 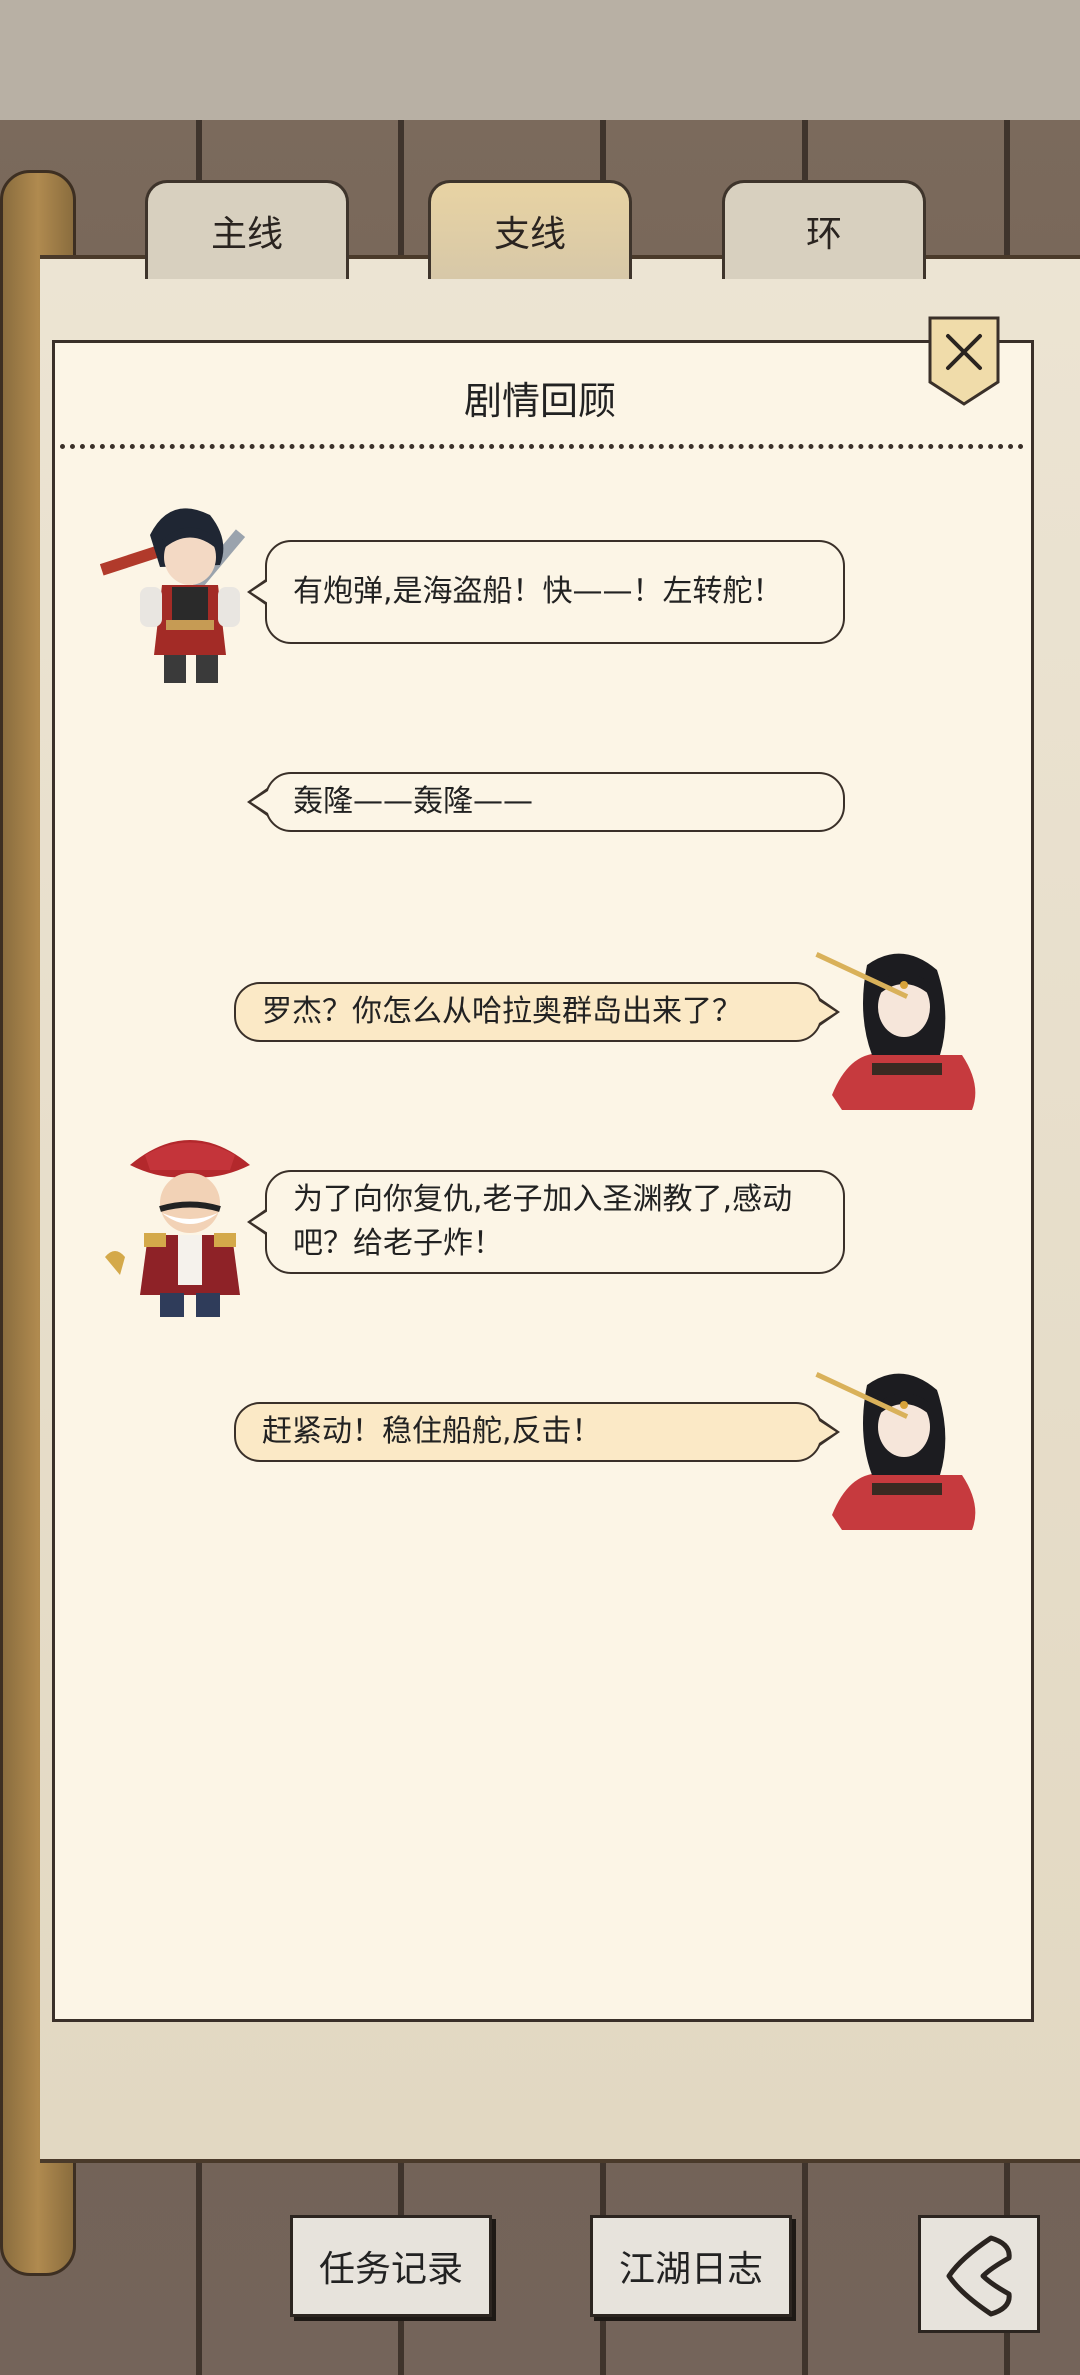 I want to click on dialogue-bubble: 罗杰？你怎么从哈拉奥群岛出来了？, so click(x=537, y=1012).